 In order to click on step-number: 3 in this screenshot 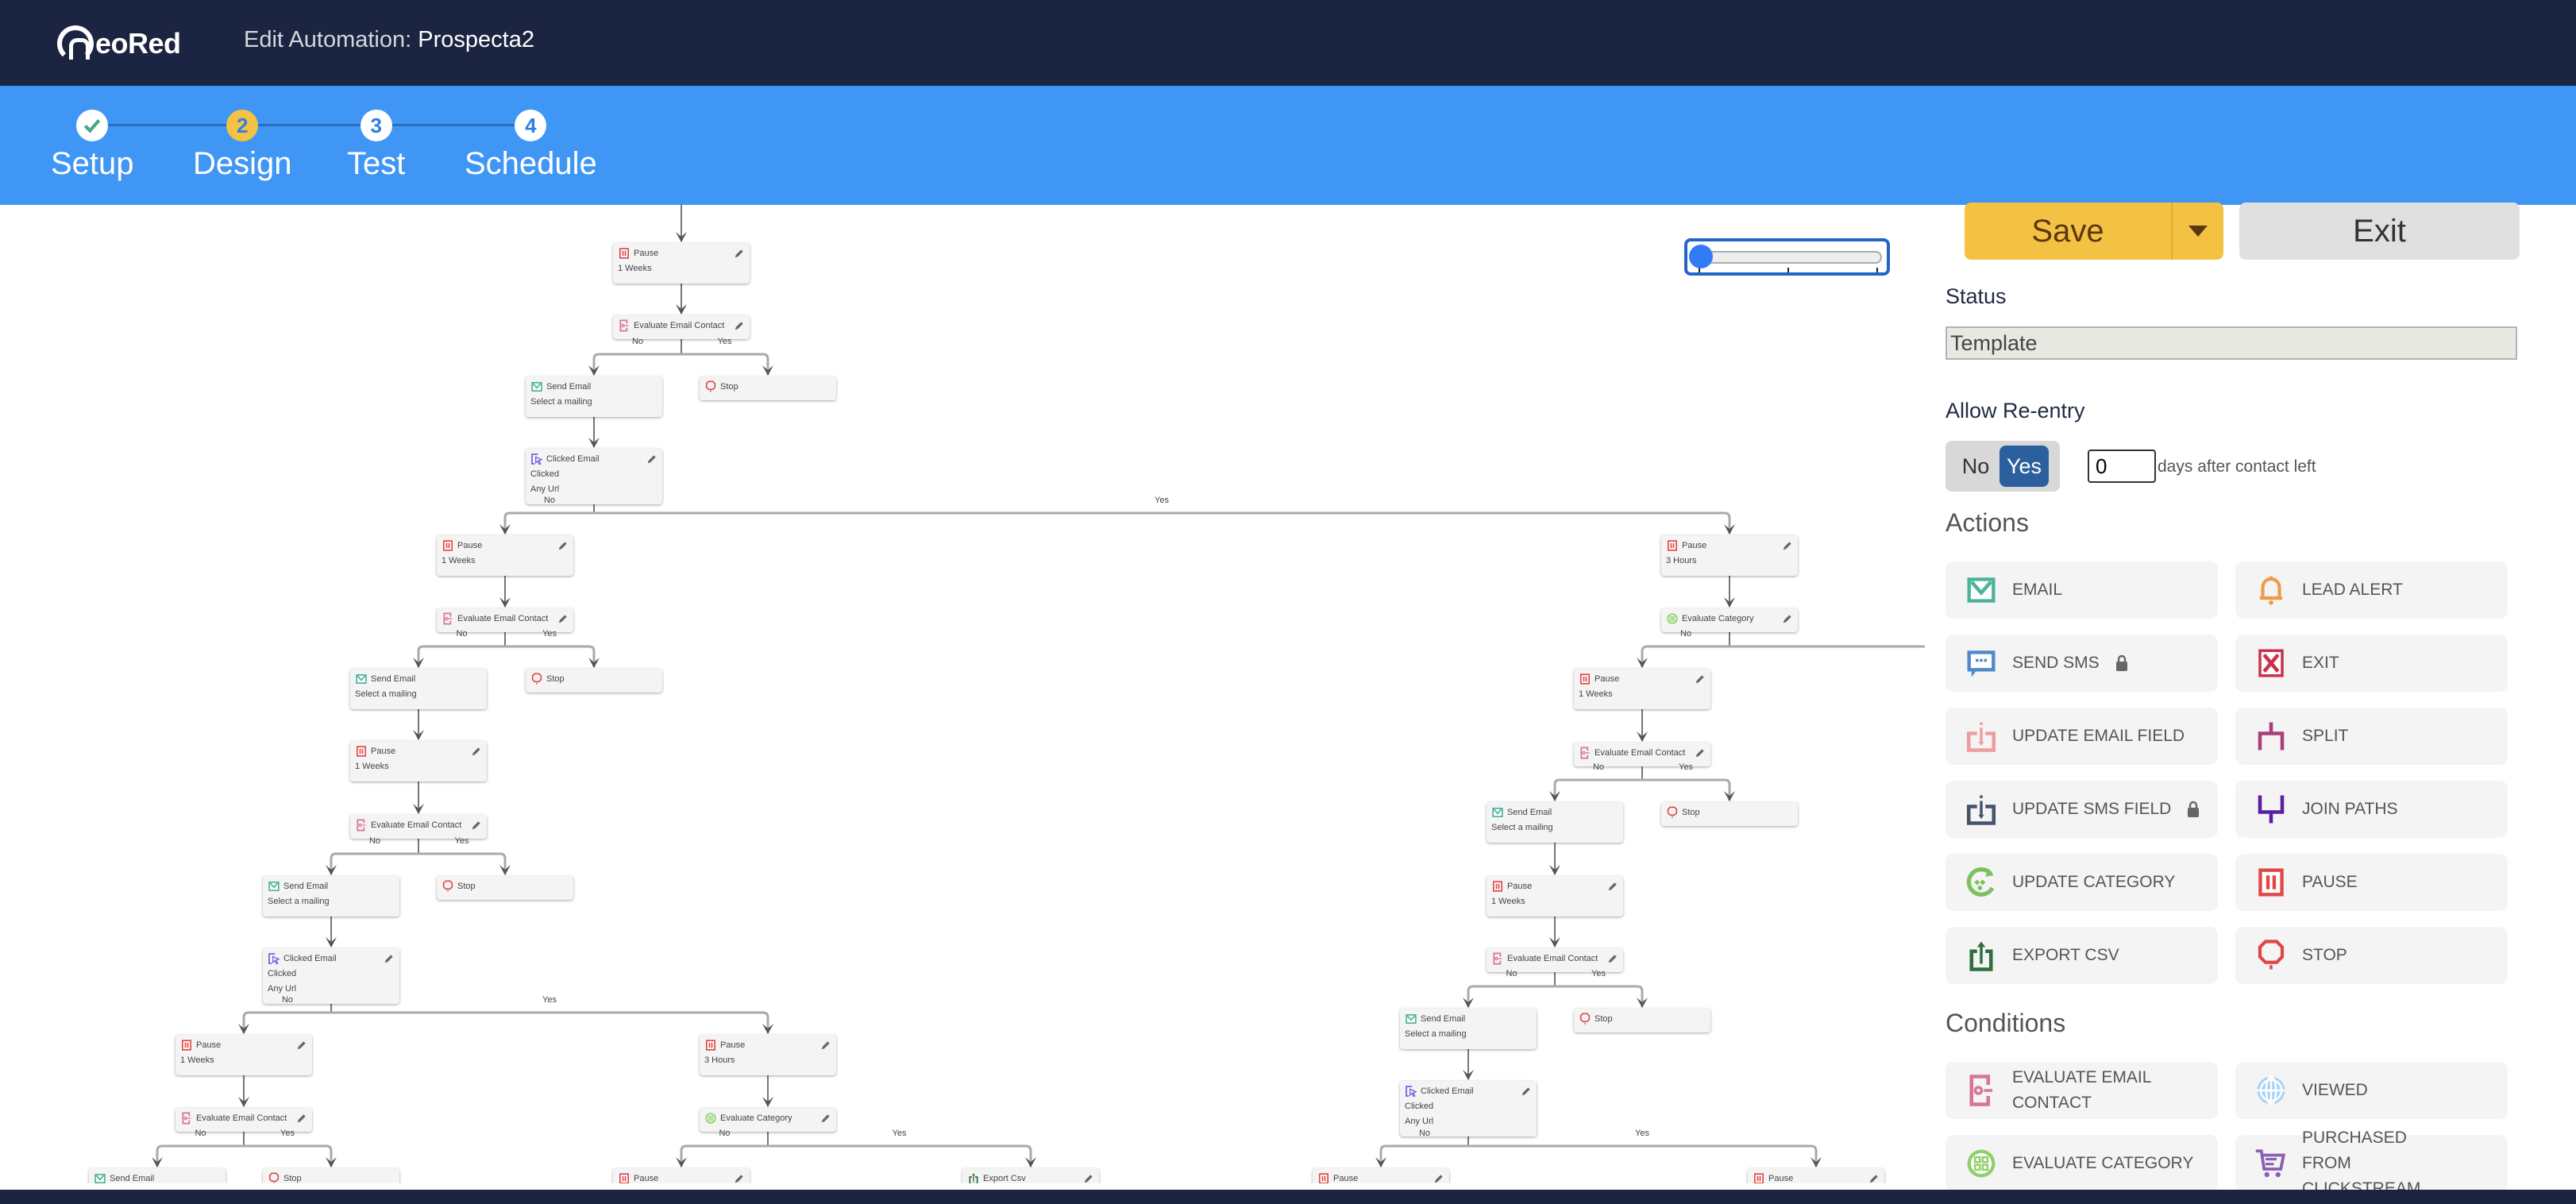, I will do `click(376, 125)`.